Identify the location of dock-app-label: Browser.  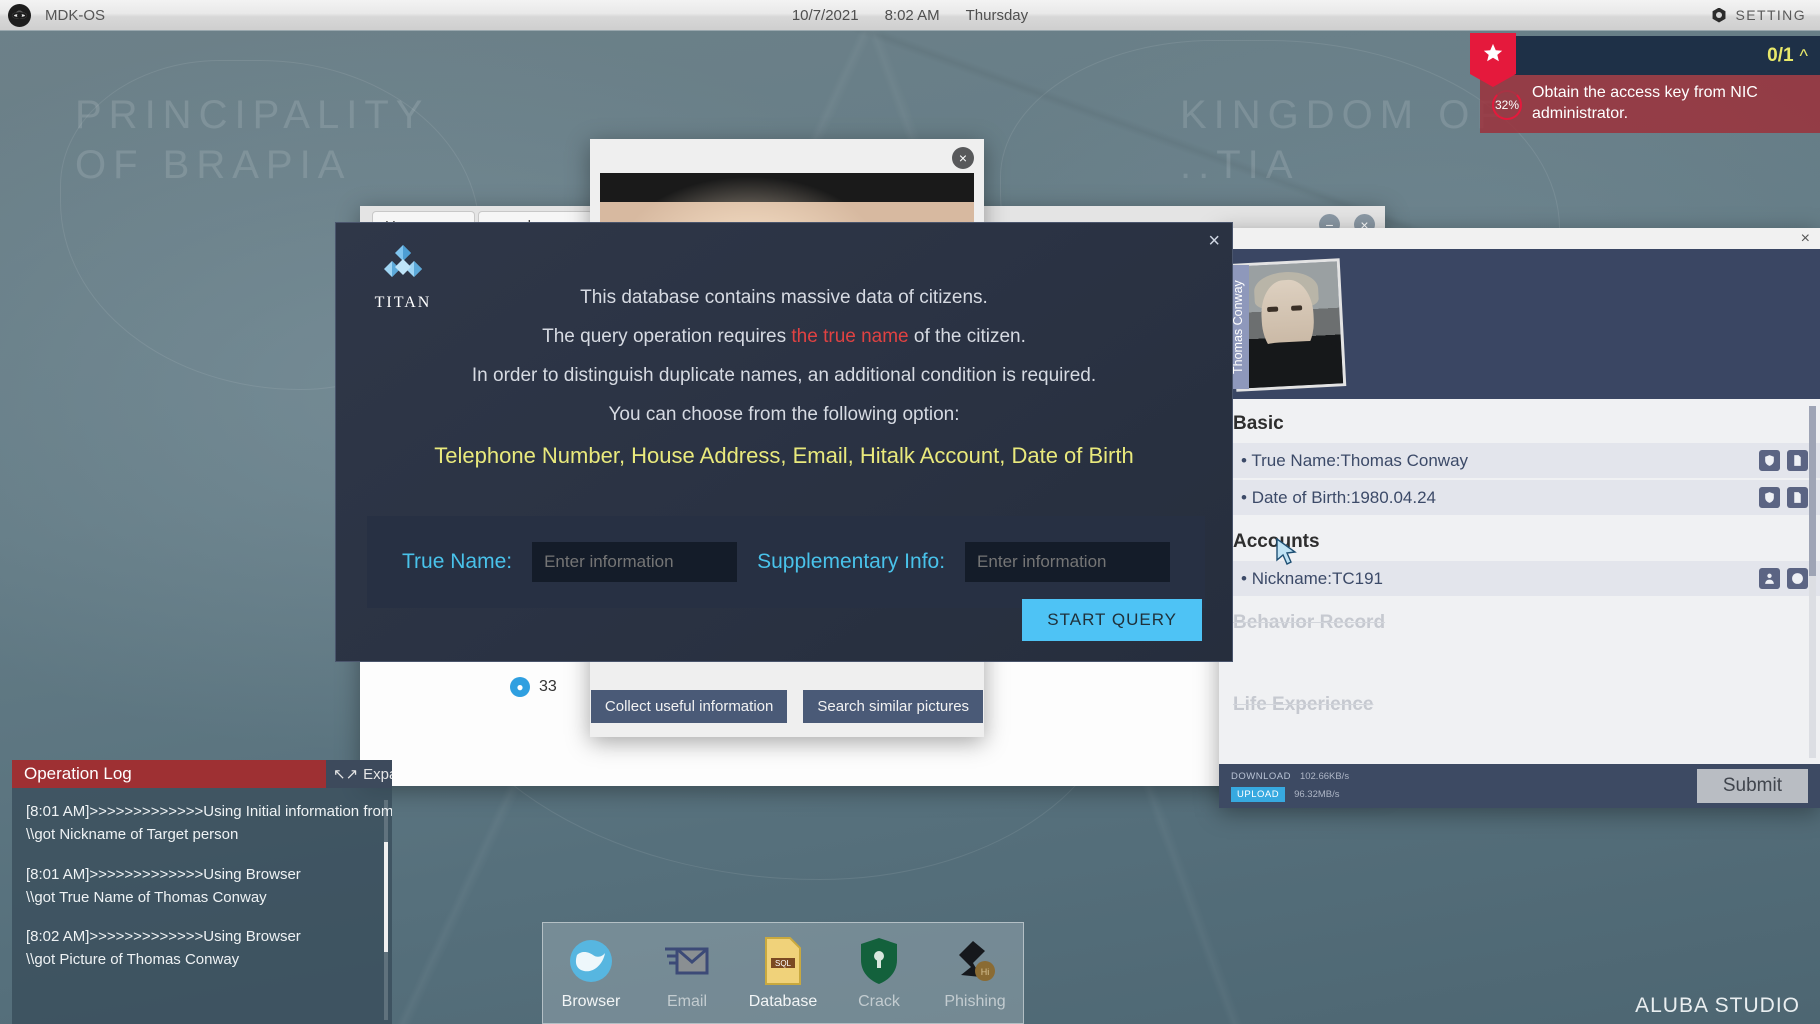
(591, 1001).